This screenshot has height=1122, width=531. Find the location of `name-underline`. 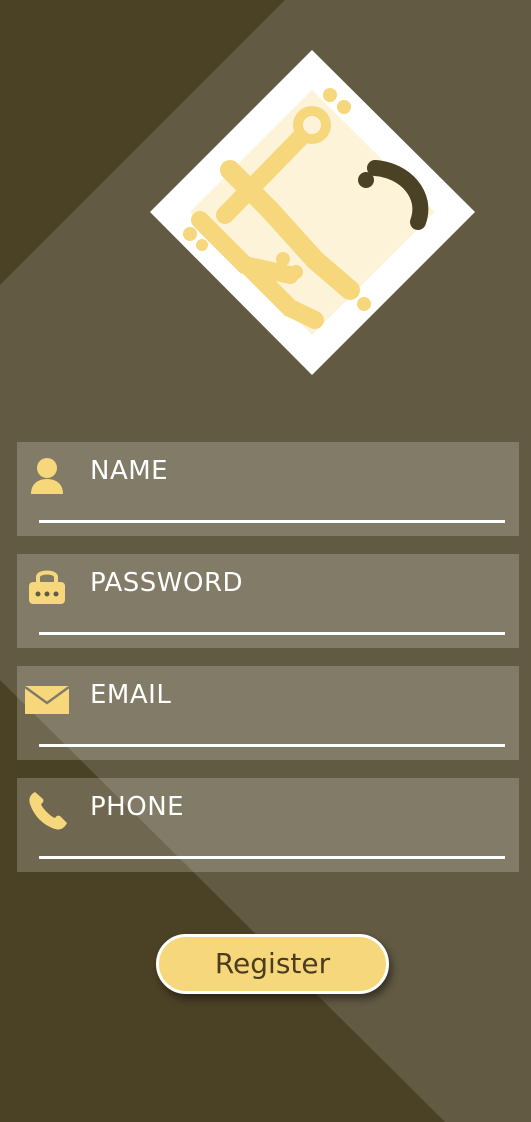

name-underline is located at coordinates (272, 521).